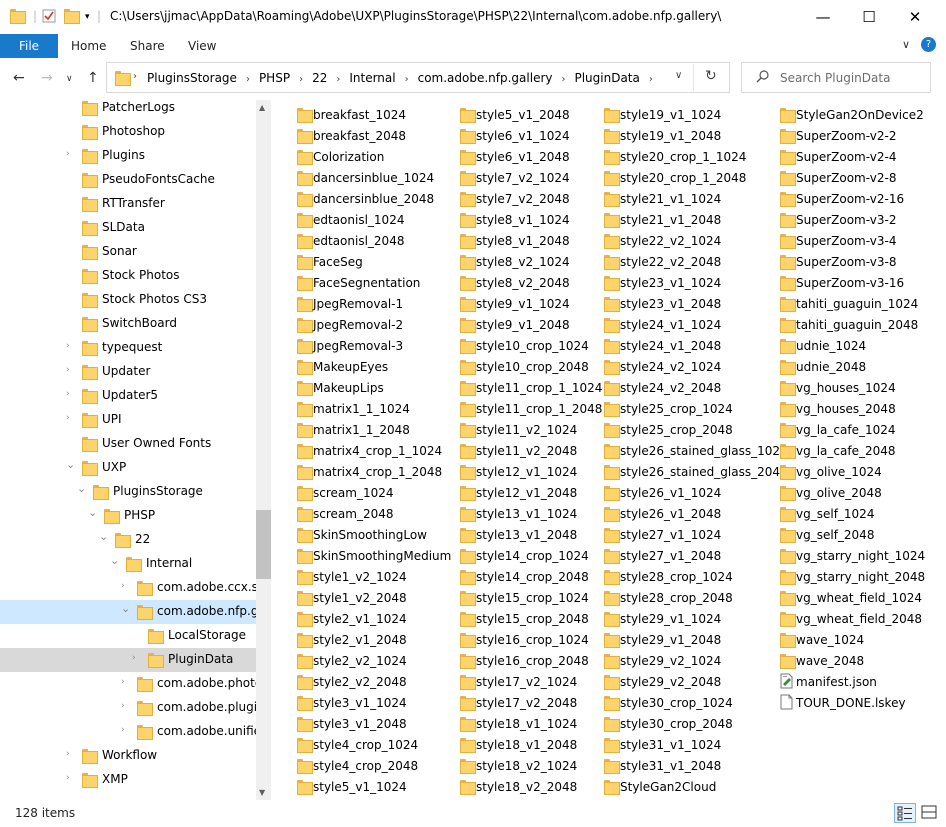 The height and width of the screenshot is (827, 946). What do you see at coordinates (128, 660) in the screenshot?
I see `nav-item-plugindata: › PluginData` at bounding box center [128, 660].